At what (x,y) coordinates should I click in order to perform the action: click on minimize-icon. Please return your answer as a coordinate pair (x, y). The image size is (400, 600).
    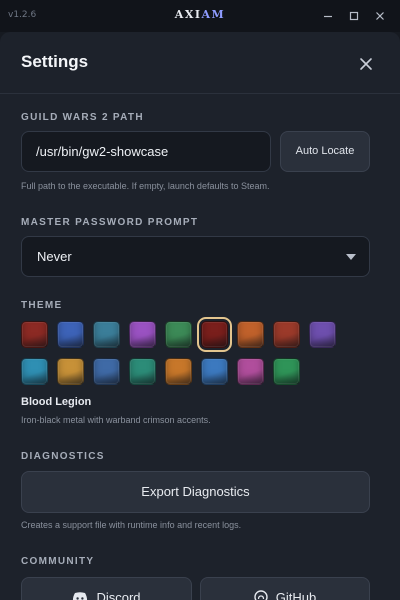
    Looking at the image, I should click on (328, 16).